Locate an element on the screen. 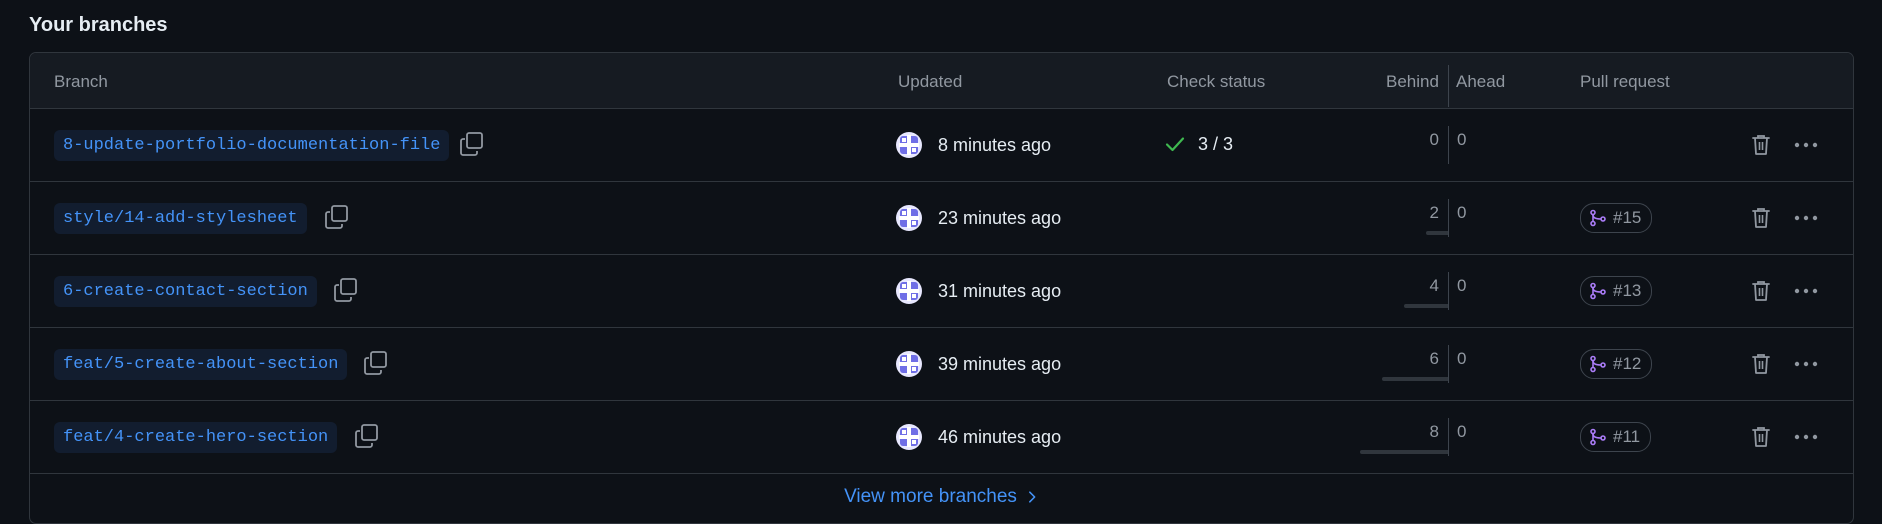 The width and height of the screenshot is (1882, 524). pull-request-number: #15 is located at coordinates (1627, 217).